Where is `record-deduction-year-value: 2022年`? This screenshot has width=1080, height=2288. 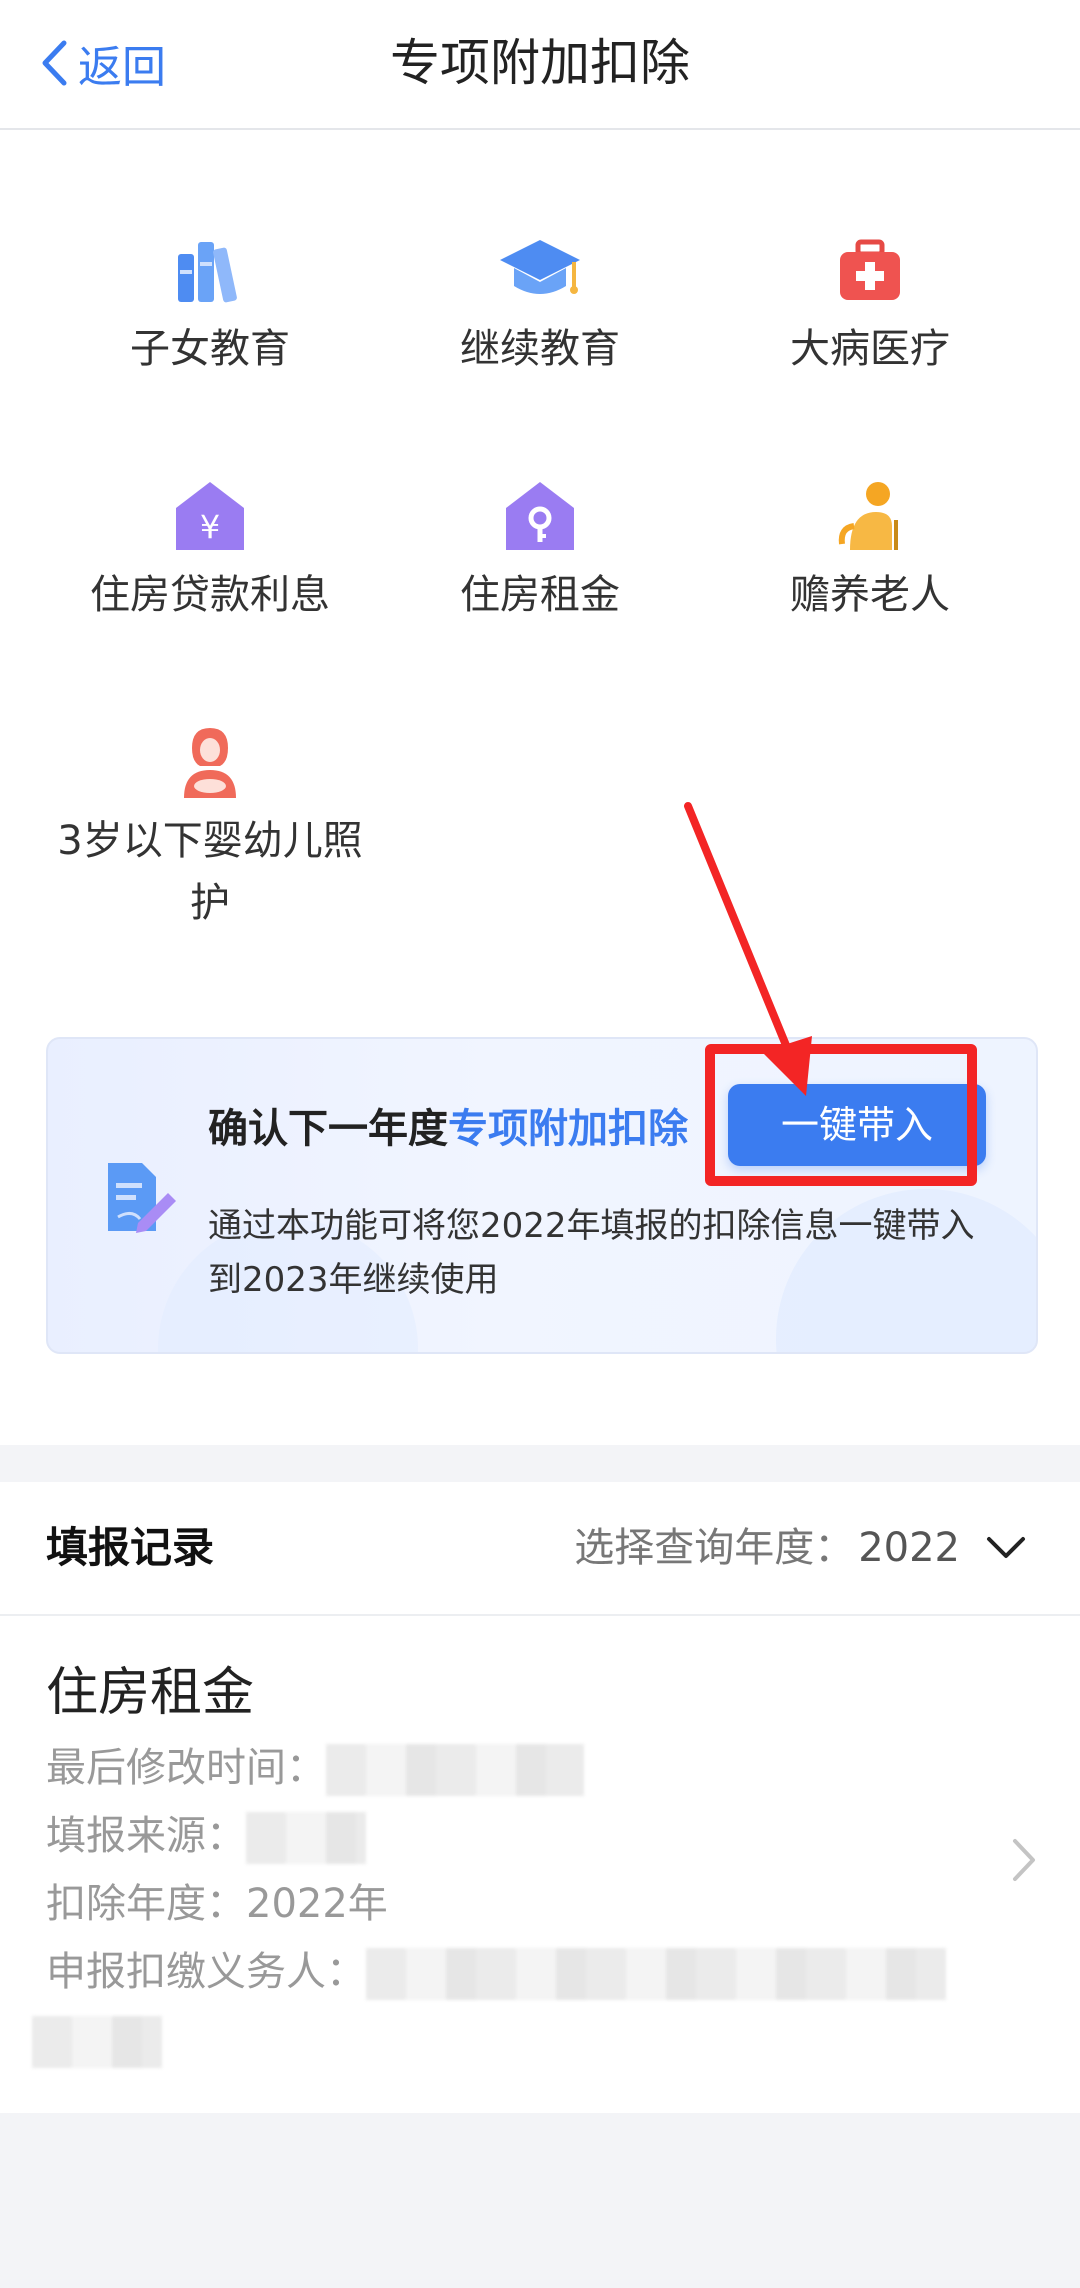 record-deduction-year-value: 2022年 is located at coordinates (317, 1904).